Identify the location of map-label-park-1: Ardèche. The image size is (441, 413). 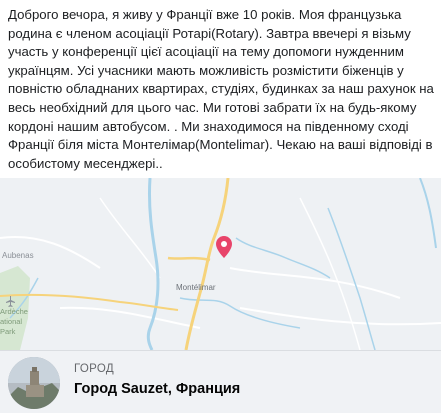
(14, 311).